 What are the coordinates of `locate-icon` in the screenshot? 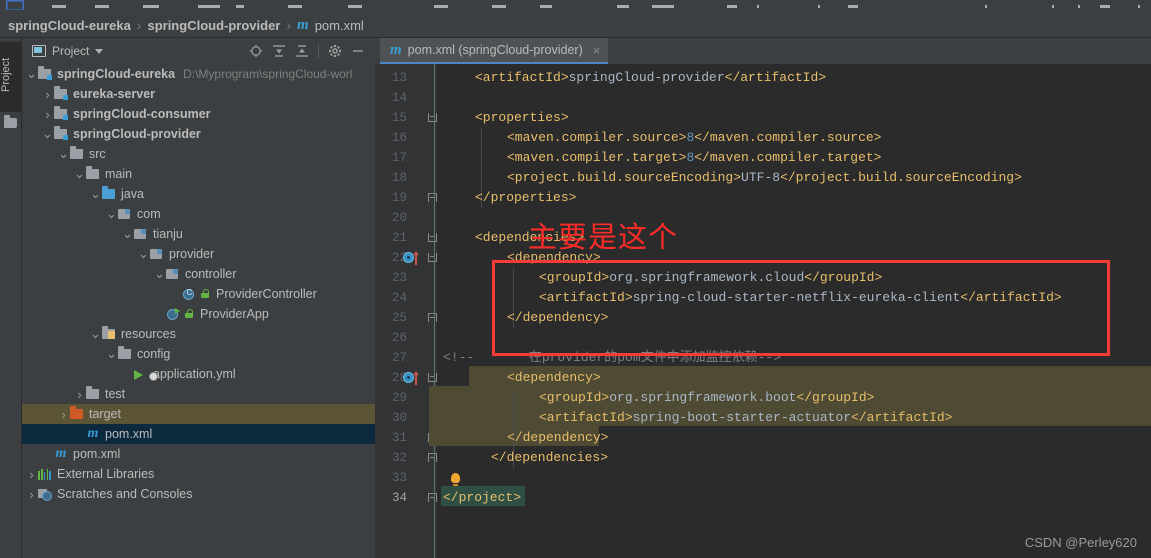 It's located at (256, 51).